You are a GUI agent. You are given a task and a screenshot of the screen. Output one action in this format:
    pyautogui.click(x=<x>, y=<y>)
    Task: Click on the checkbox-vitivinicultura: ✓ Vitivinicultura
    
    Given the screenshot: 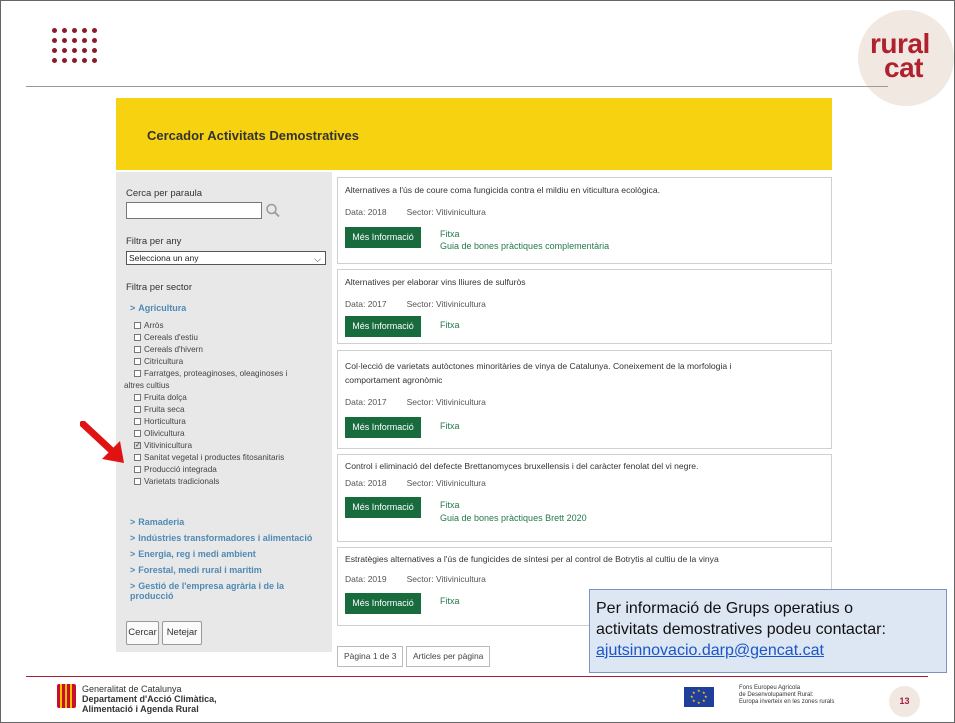 What is the action you would take?
    pyautogui.click(x=163, y=445)
    